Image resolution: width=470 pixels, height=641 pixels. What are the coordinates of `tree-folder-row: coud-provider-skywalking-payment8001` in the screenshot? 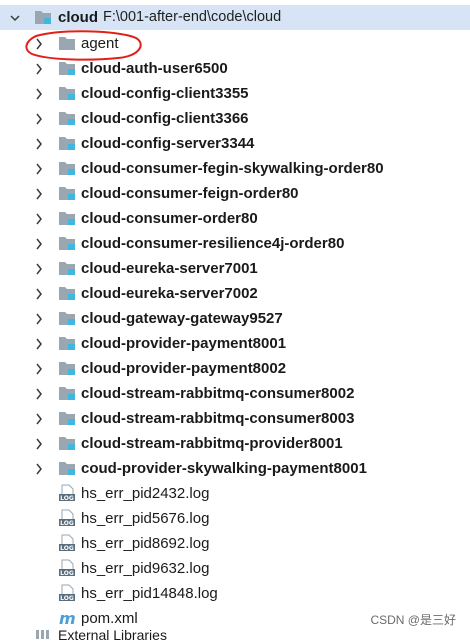 It's located at (235, 468).